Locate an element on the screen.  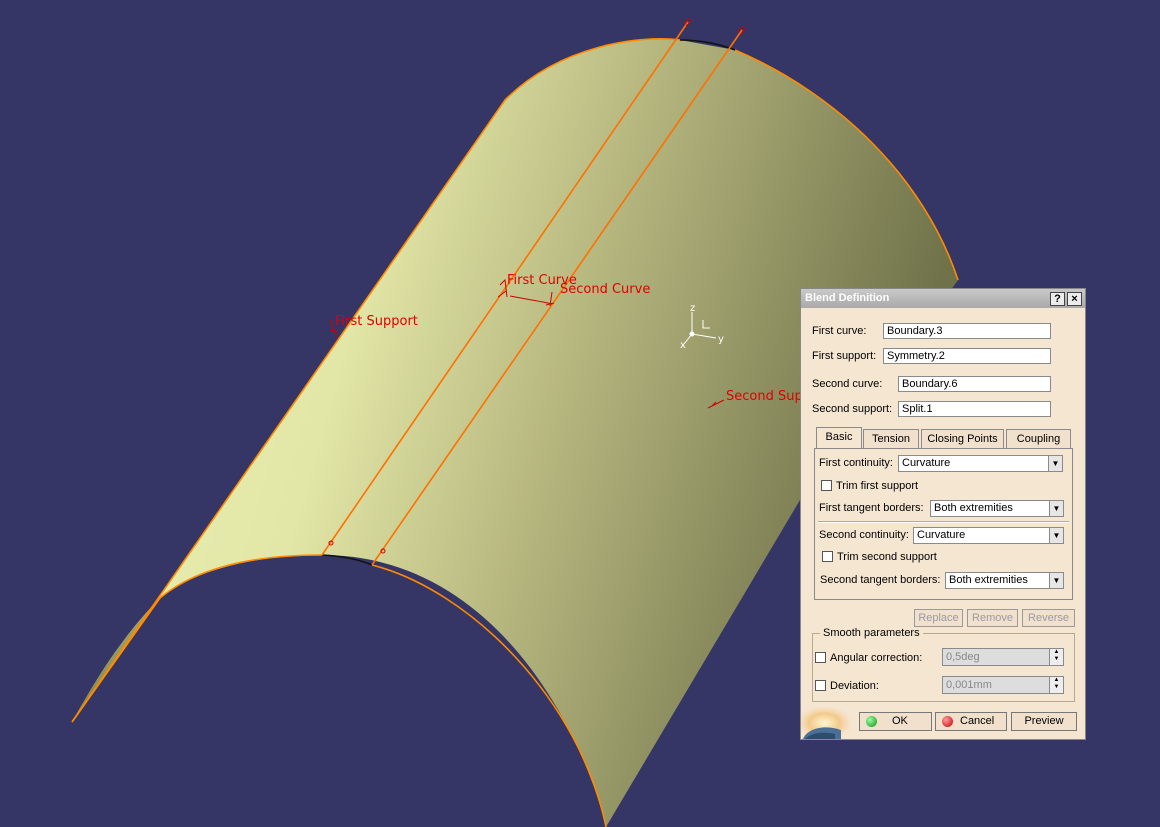
first-support-field: Symmetry.2 is located at coordinates (967, 356).